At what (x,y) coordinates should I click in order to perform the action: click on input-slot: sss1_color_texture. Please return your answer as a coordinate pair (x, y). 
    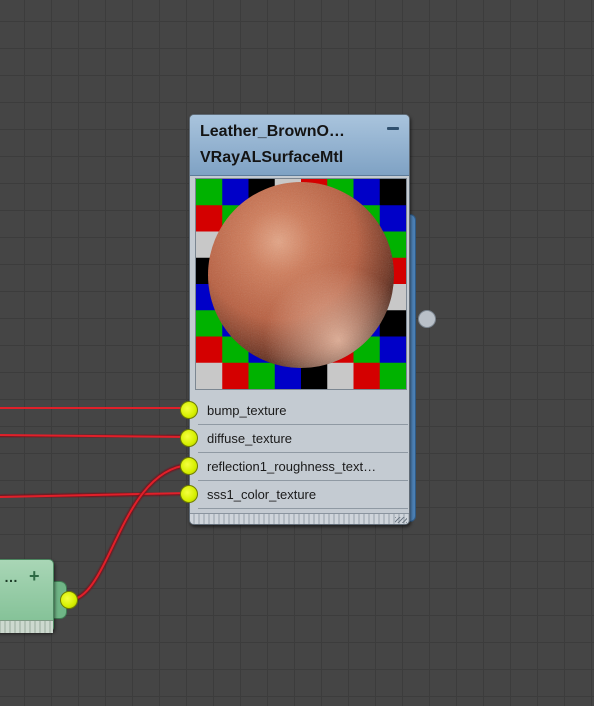
    Looking at the image, I should click on (303, 495).